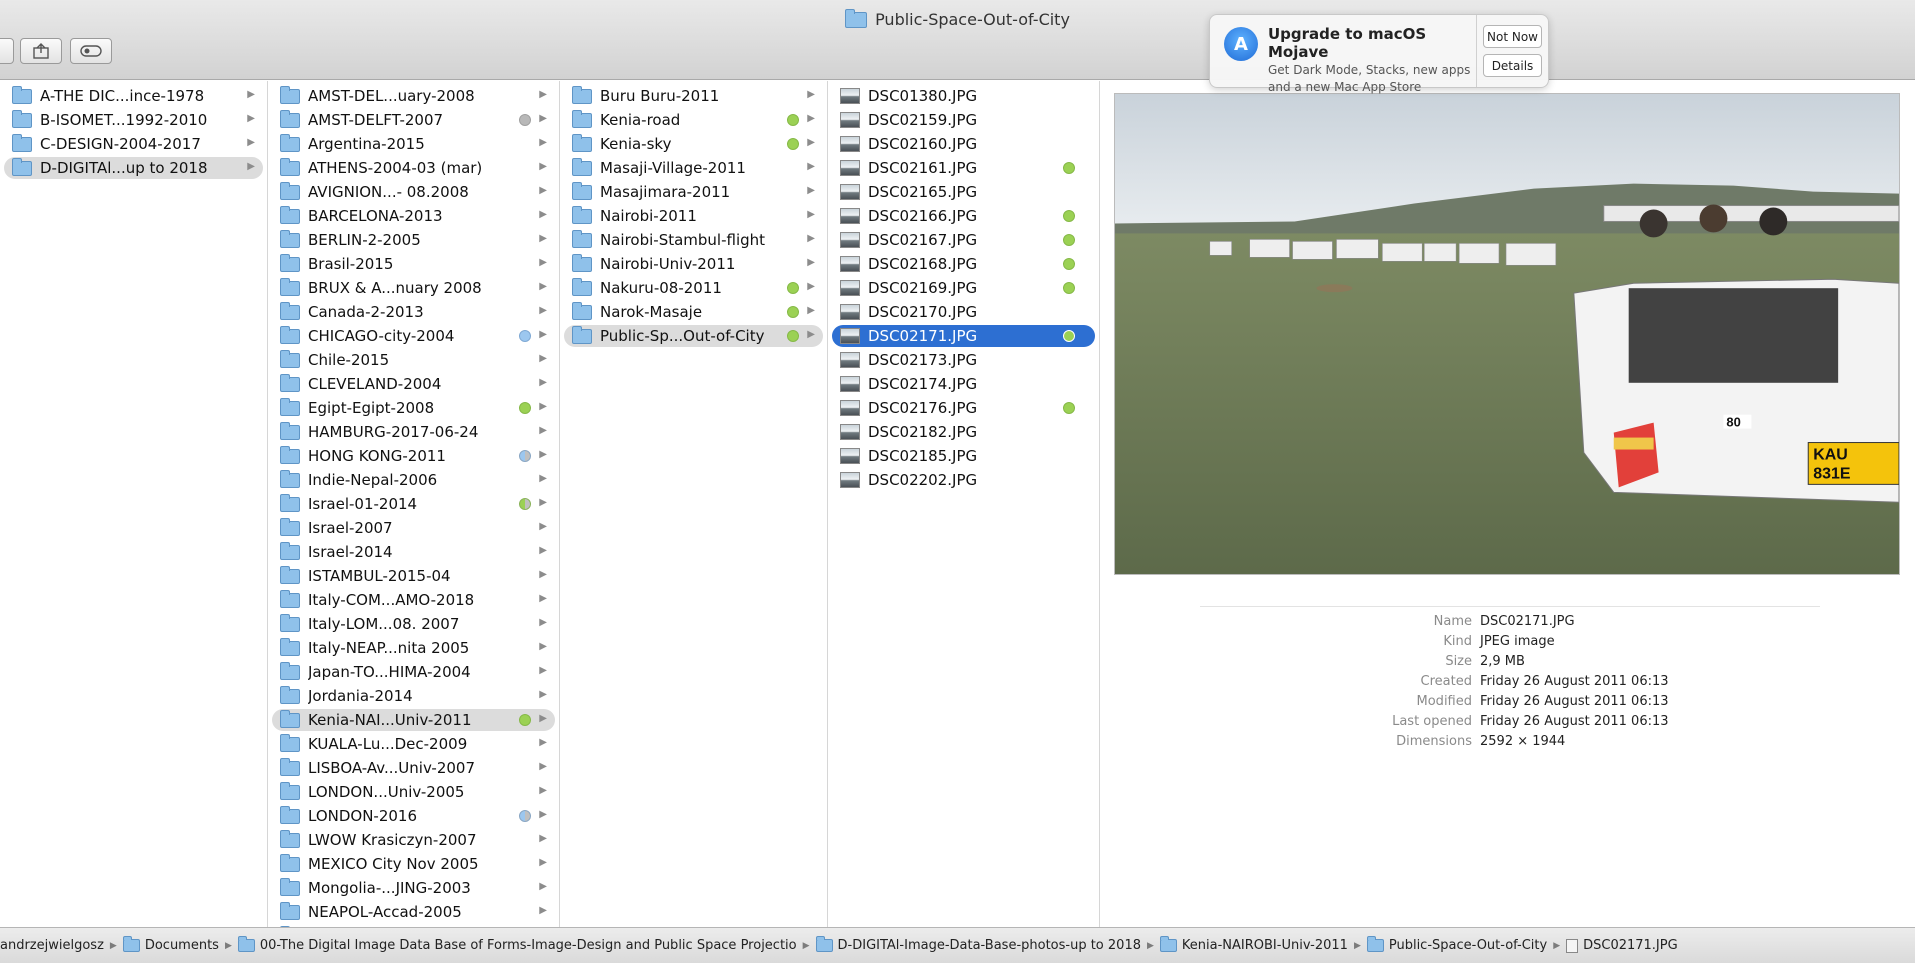  What do you see at coordinates (957, 18) in the screenshot?
I see `window-title: Public-Space-Out-of-City` at bounding box center [957, 18].